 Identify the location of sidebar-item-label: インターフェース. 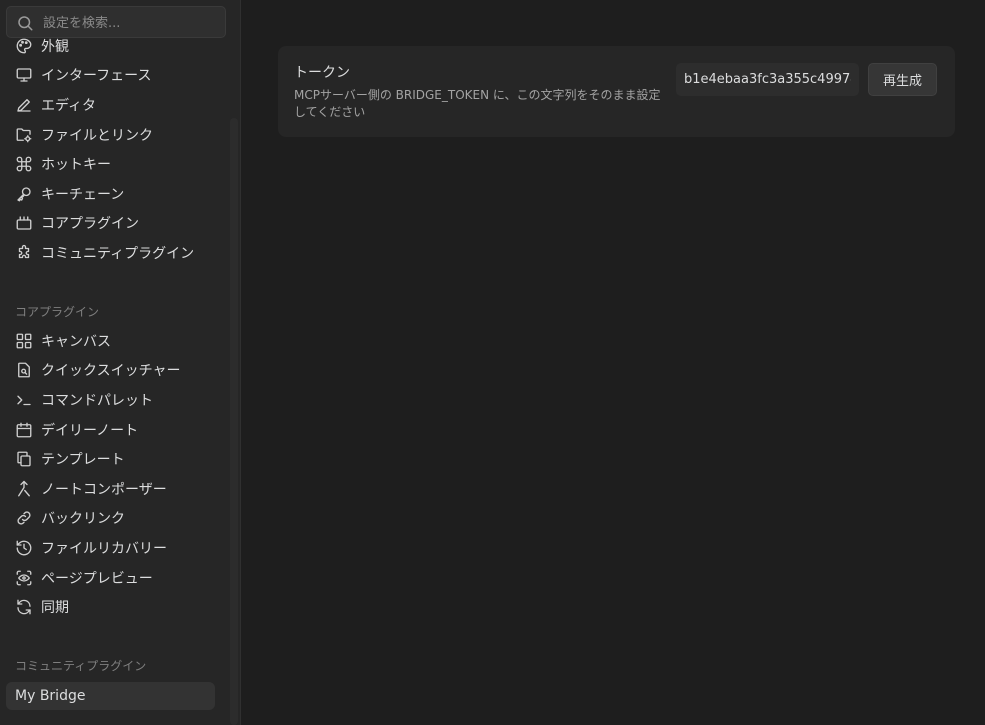
(96, 76).